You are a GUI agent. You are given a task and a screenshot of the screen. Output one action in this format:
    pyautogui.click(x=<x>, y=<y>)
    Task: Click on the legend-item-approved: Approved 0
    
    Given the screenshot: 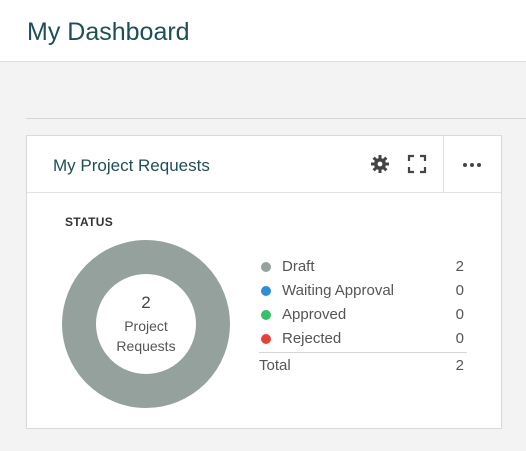 What is the action you would take?
    pyautogui.click(x=363, y=316)
    